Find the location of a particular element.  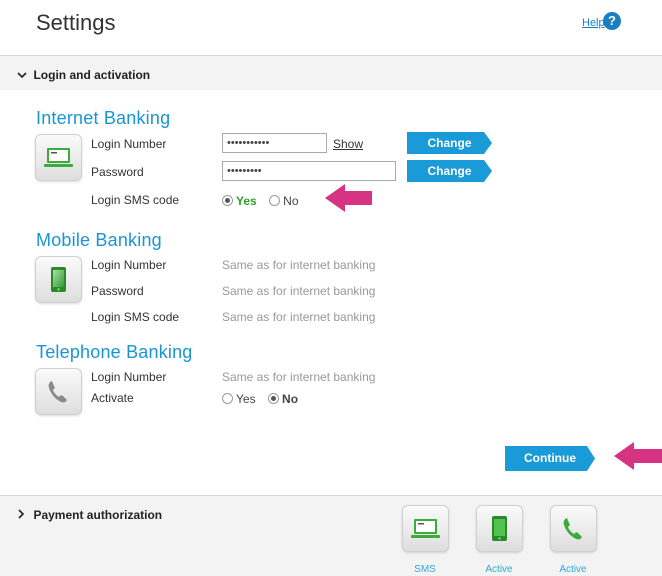

tb-login-number-label: Login Number is located at coordinates (129, 377).